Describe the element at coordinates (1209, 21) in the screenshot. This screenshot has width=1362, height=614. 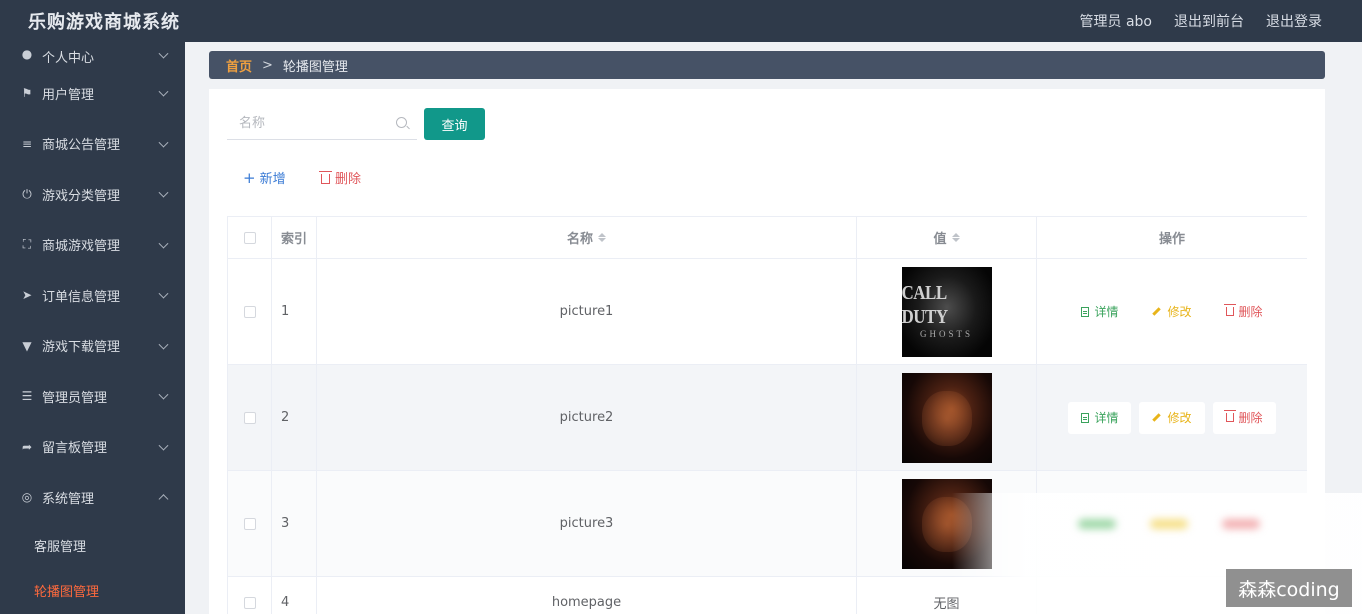
I see `exit-to-front-link: 退出到前台` at that location.